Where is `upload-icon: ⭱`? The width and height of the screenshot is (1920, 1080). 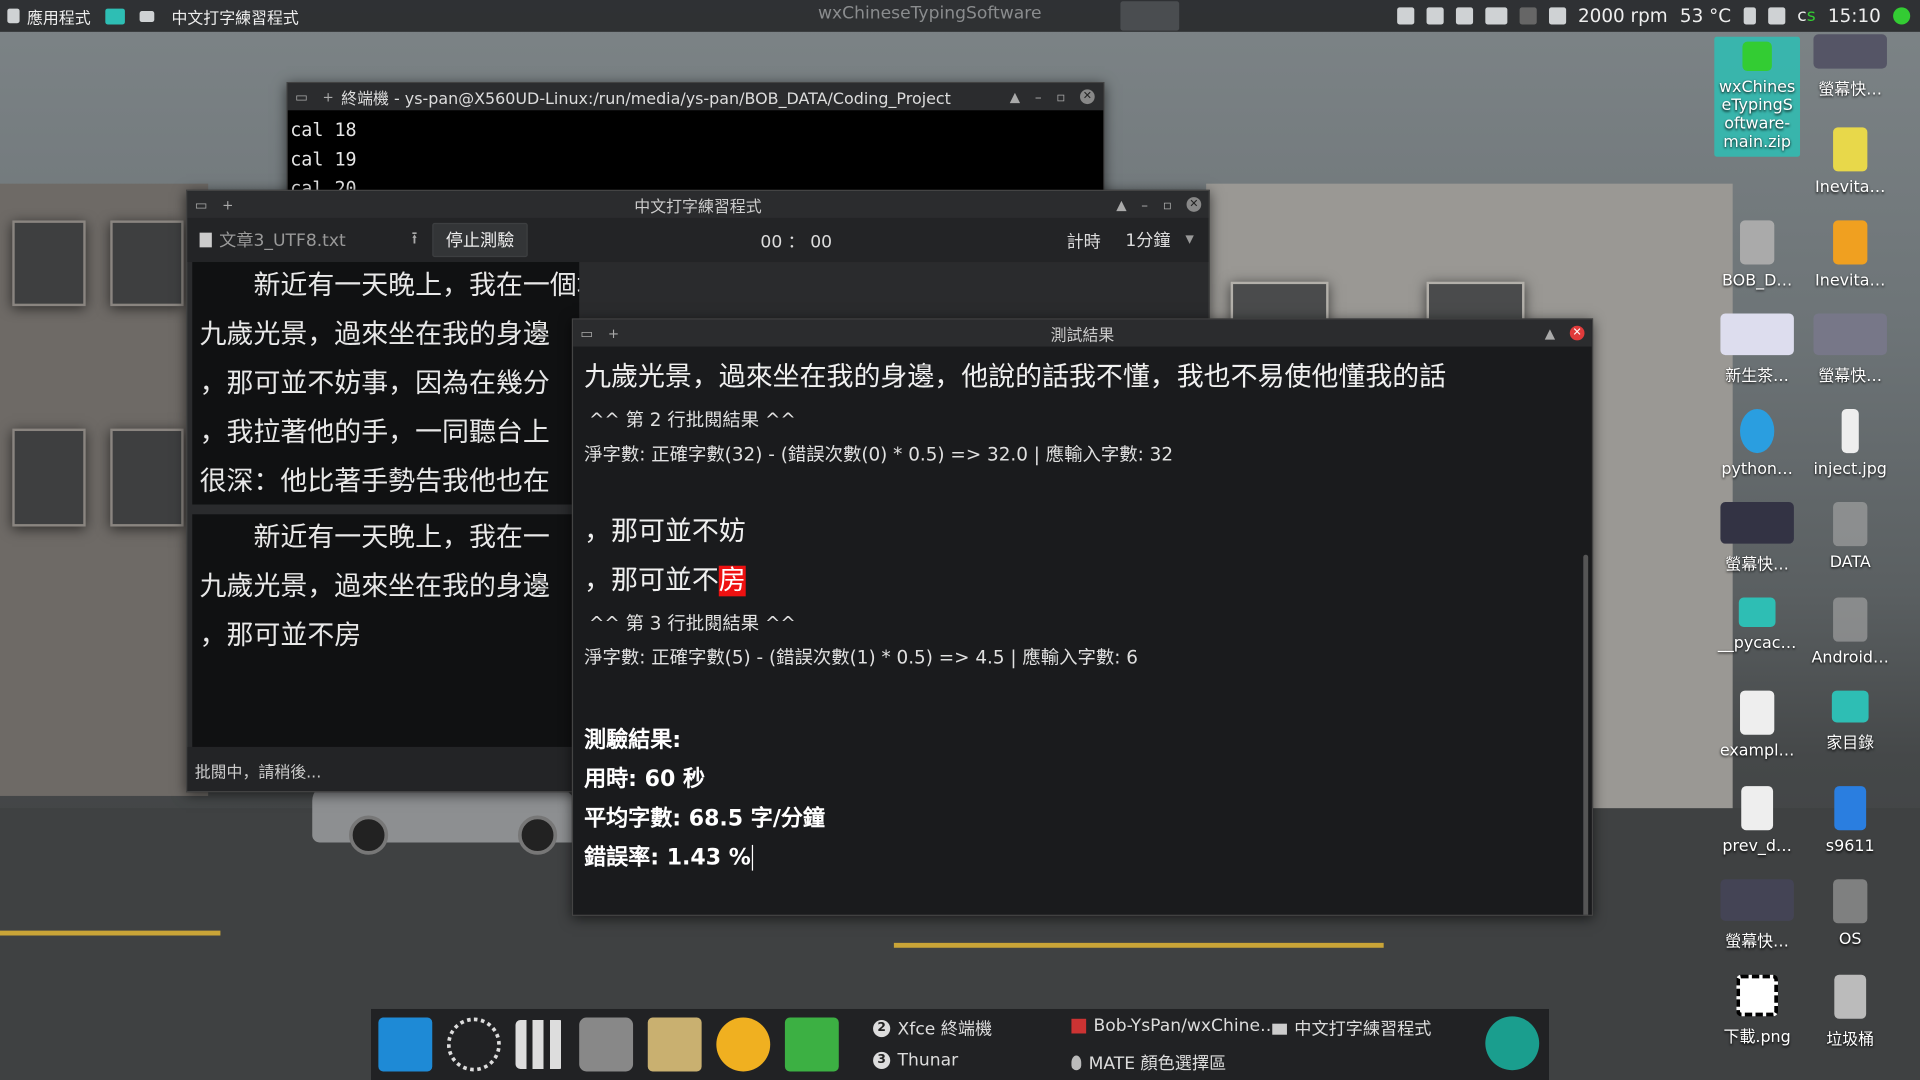
upload-icon: ⭱ is located at coordinates (415, 239).